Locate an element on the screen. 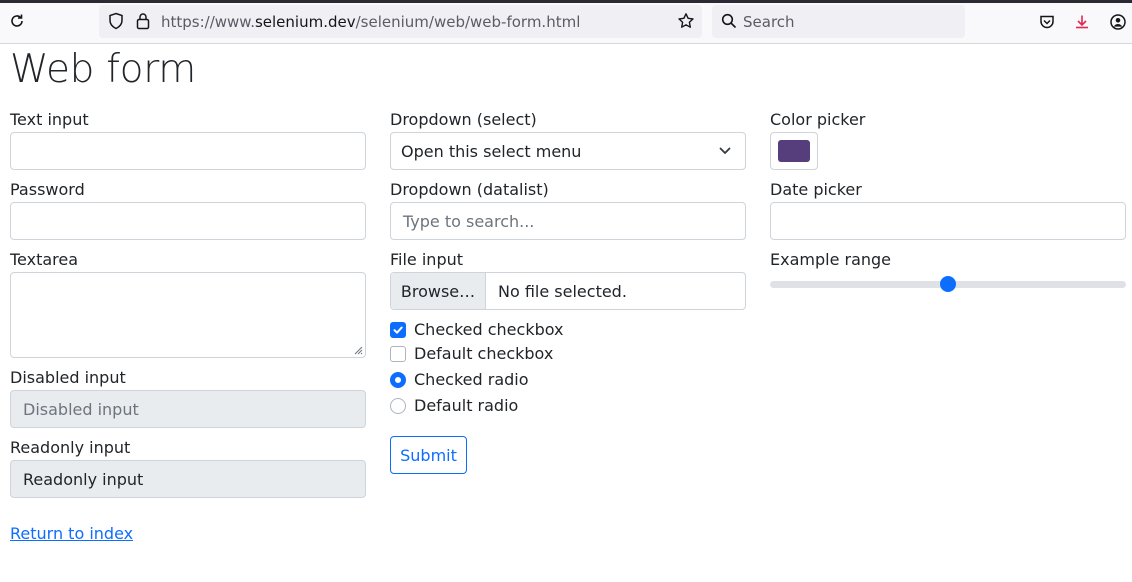 This screenshot has height=582, width=1132. readonly-input-label: Readonly input is located at coordinates (70, 447).